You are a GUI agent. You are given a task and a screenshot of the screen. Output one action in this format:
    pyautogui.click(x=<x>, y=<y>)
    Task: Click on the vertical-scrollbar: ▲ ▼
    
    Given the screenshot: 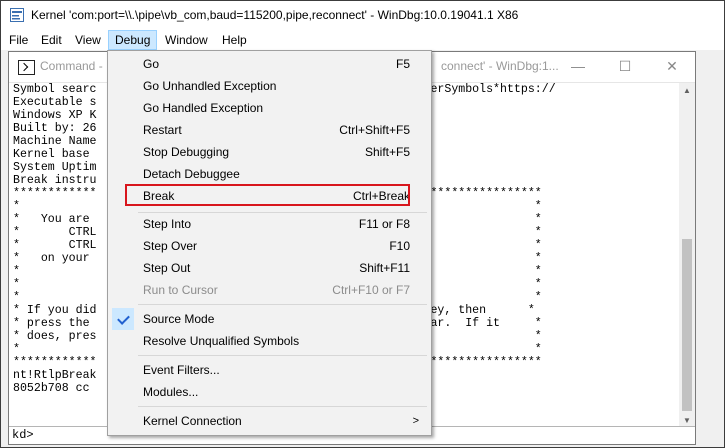 What is the action you would take?
    pyautogui.click(x=687, y=256)
    